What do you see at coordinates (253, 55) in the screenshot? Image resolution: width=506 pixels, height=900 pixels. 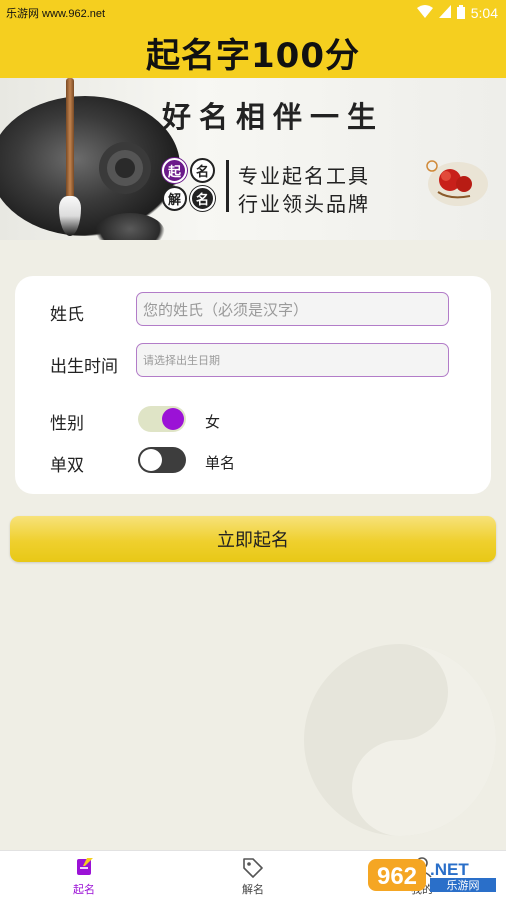 I see `app-title: 起名字100分` at bounding box center [253, 55].